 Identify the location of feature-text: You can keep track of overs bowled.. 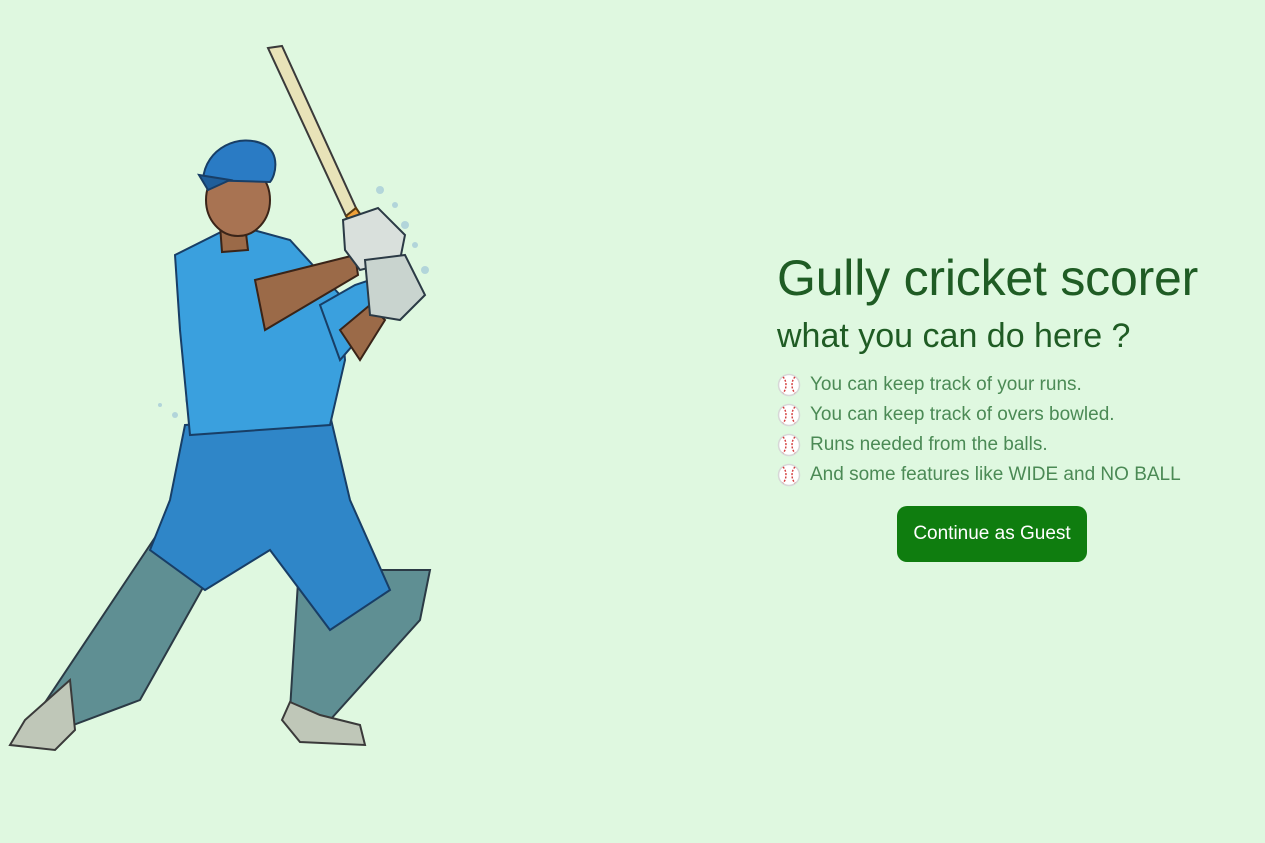
(962, 414).